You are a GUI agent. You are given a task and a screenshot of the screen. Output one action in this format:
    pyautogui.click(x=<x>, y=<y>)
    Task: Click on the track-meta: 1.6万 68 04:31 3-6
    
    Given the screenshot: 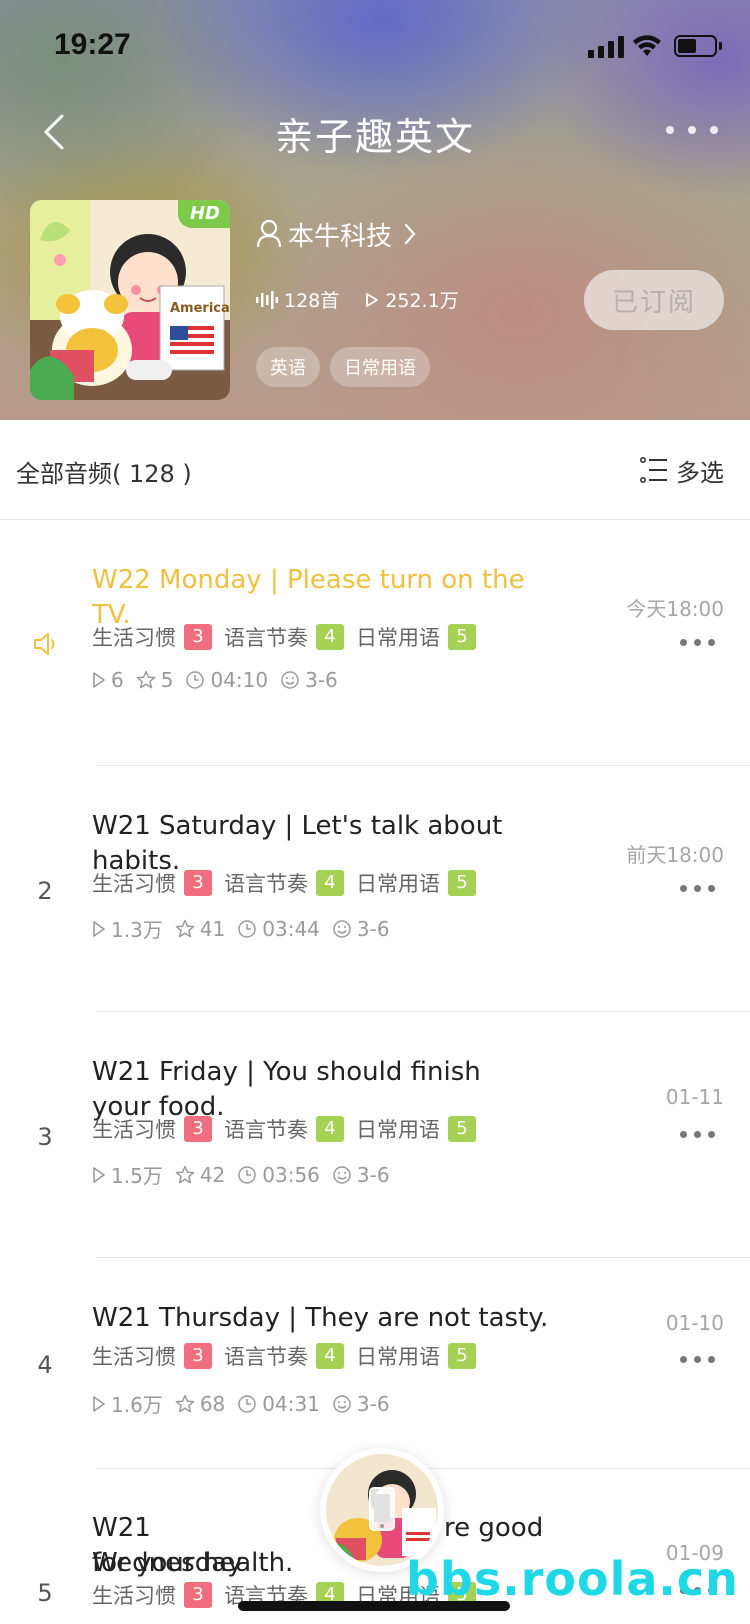 What is the action you would take?
    pyautogui.click(x=247, y=1403)
    